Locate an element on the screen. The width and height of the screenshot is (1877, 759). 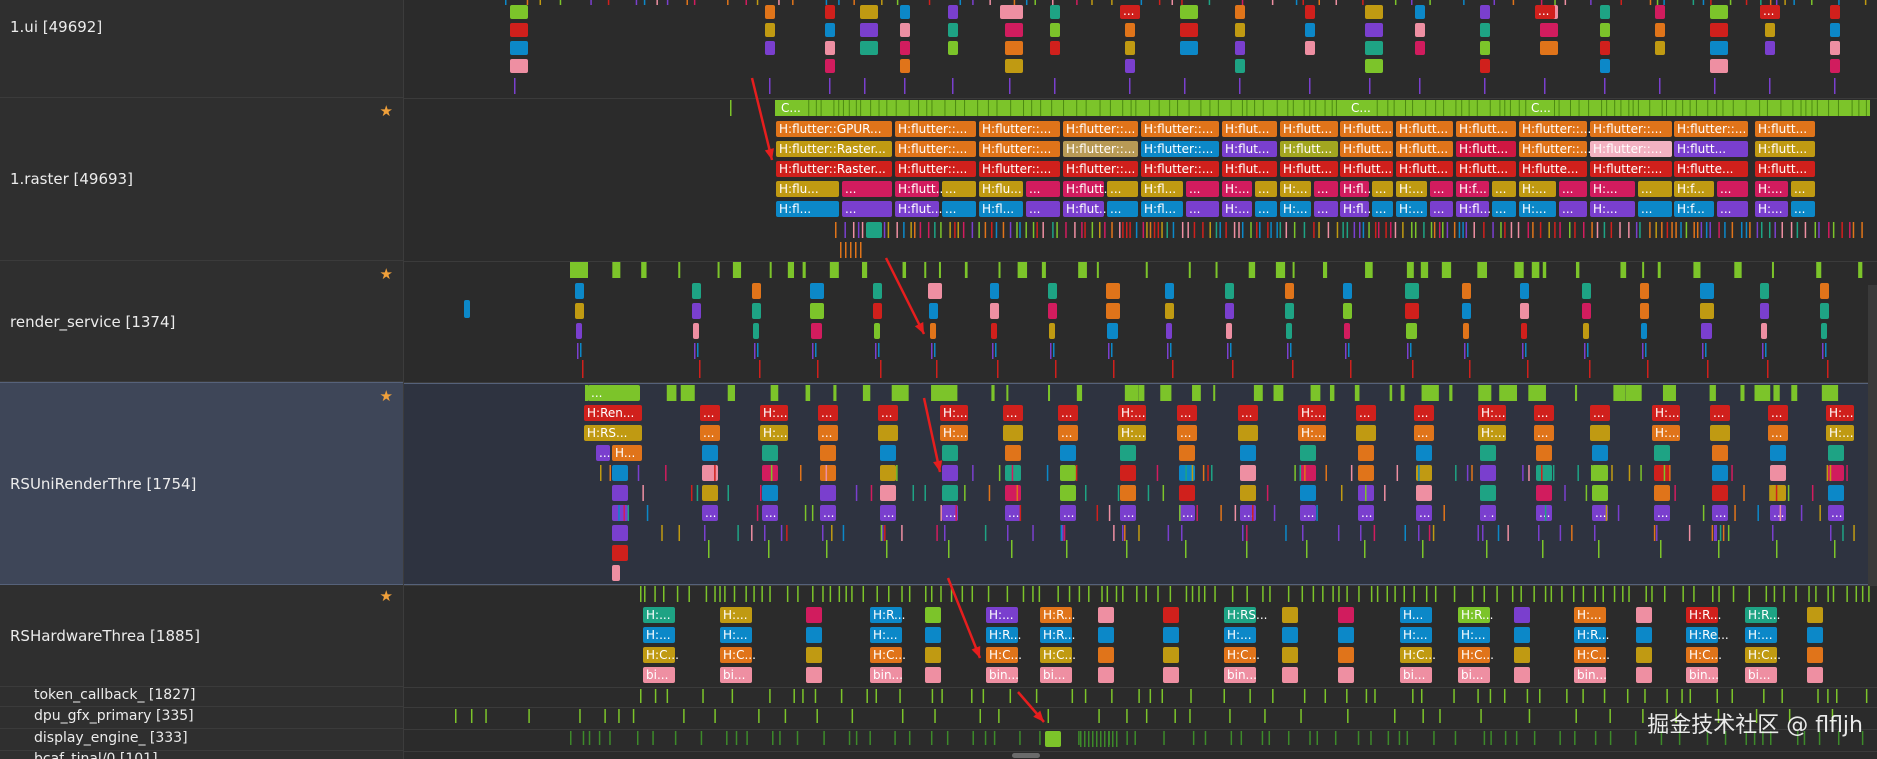
track-label-dpu: dpu_gfx_primary [335] is located at coordinates (201, 718).